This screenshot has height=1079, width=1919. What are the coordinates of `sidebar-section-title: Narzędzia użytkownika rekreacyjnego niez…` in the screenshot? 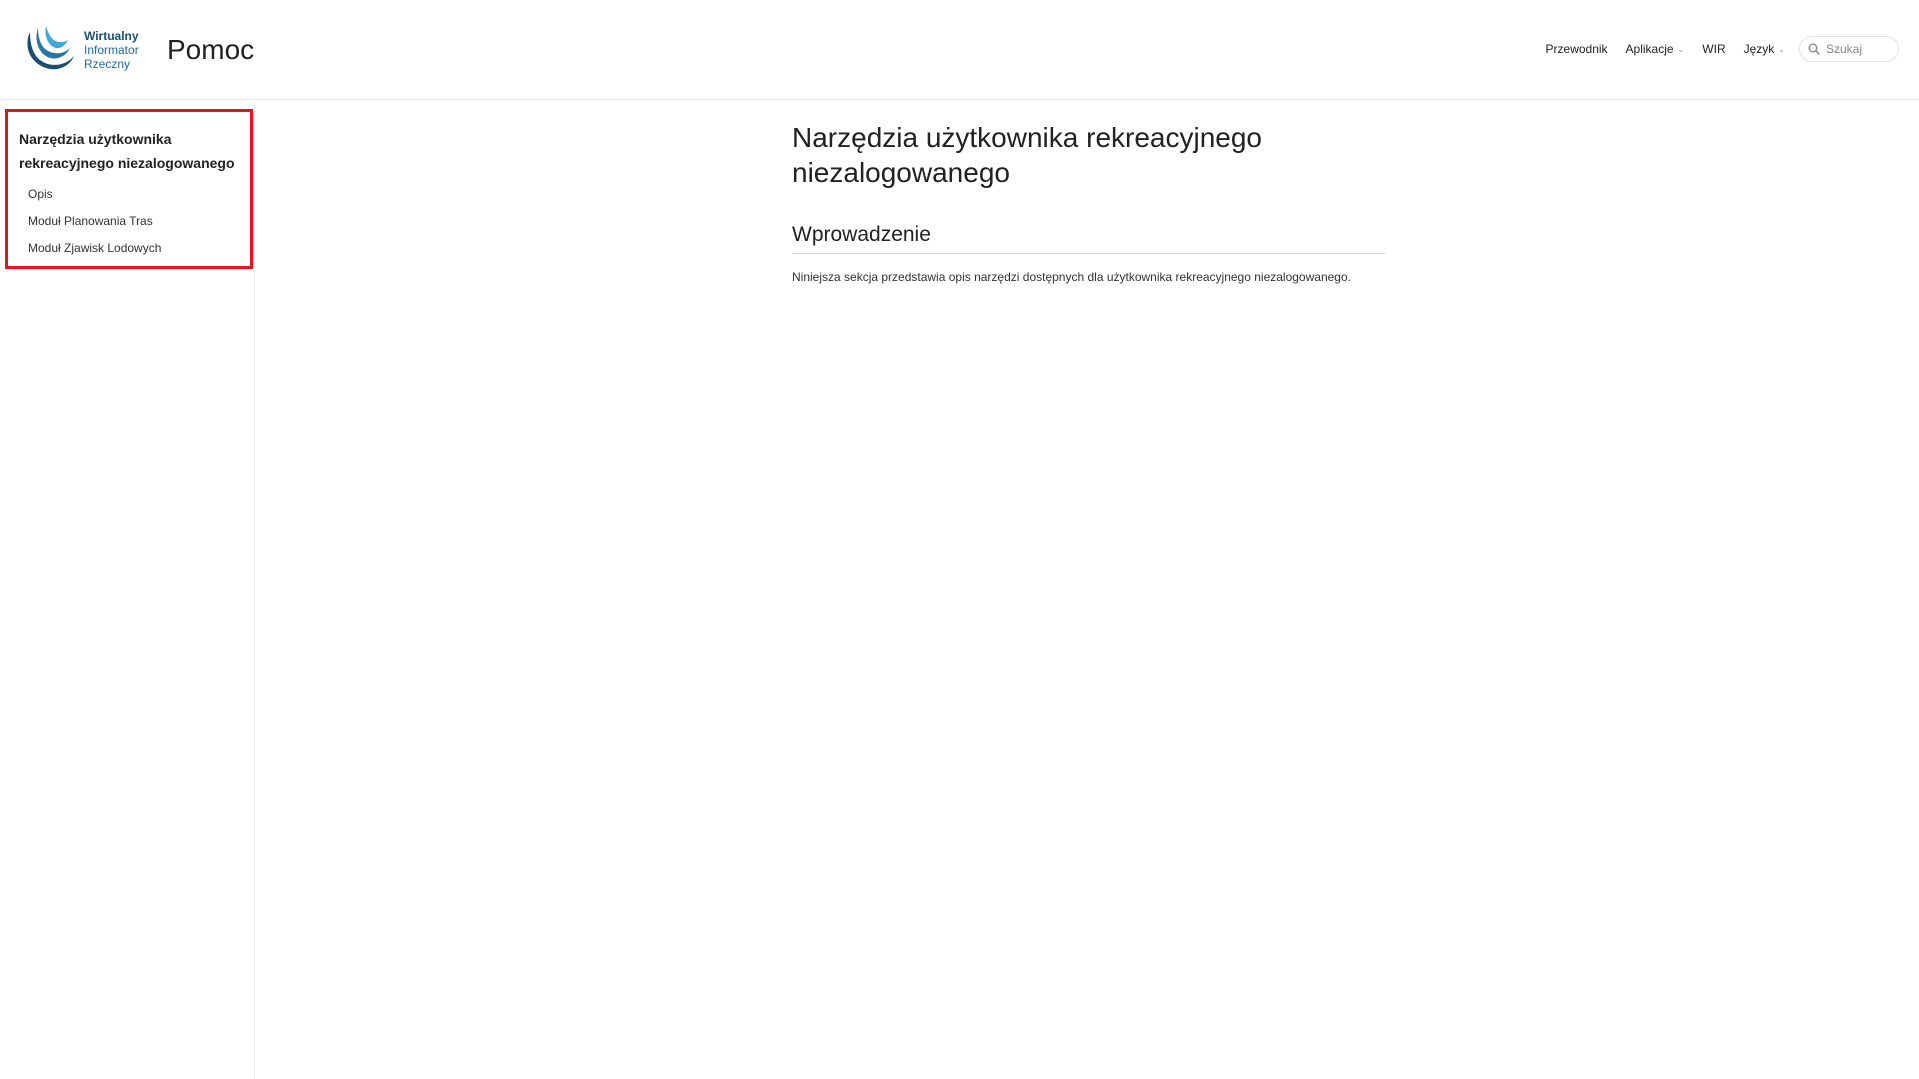 It's located at (134, 151).